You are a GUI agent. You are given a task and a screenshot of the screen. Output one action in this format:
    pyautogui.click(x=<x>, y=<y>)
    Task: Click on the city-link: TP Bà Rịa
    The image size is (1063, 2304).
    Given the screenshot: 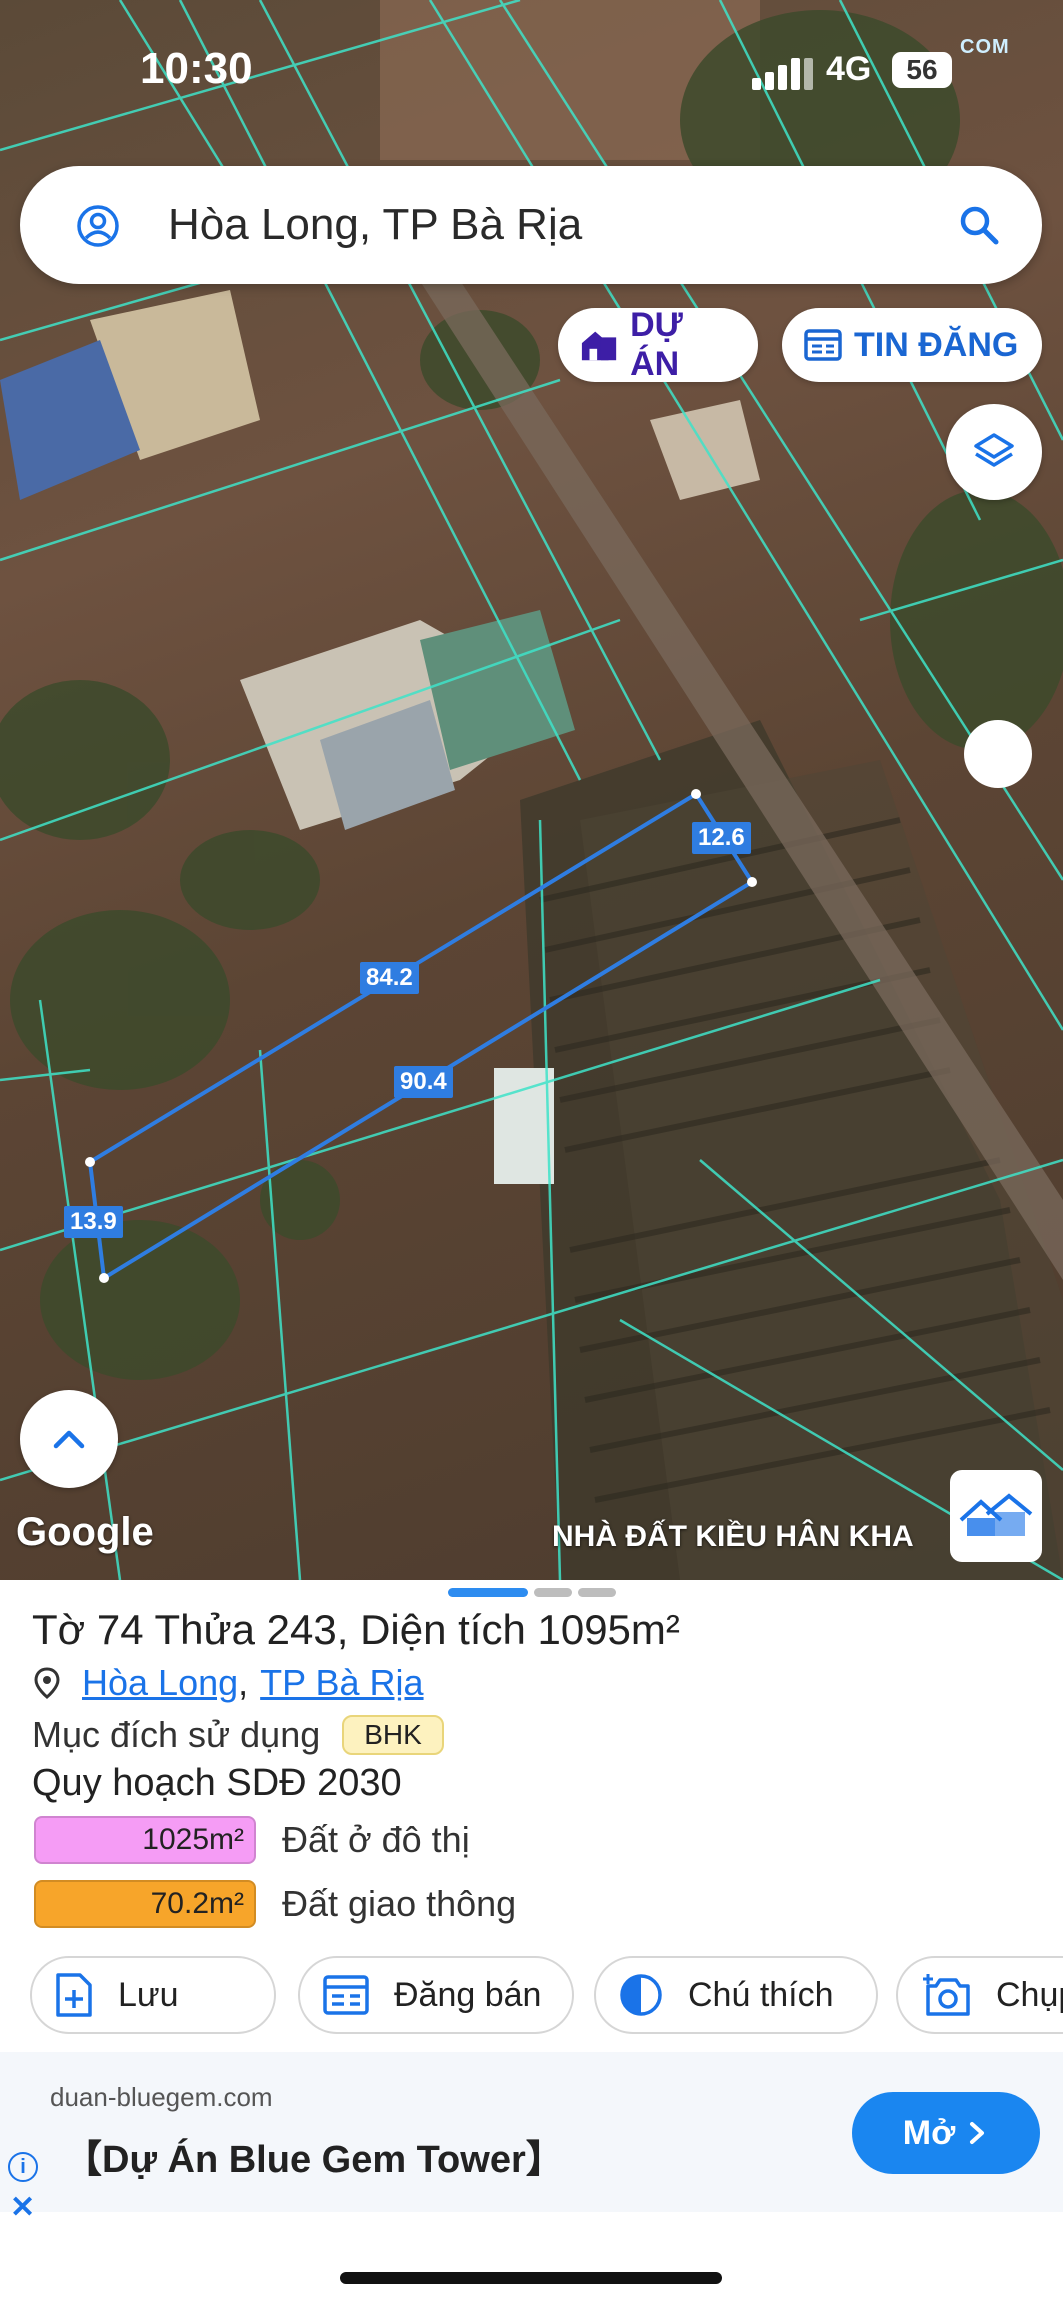 What is the action you would take?
    pyautogui.click(x=341, y=1683)
    